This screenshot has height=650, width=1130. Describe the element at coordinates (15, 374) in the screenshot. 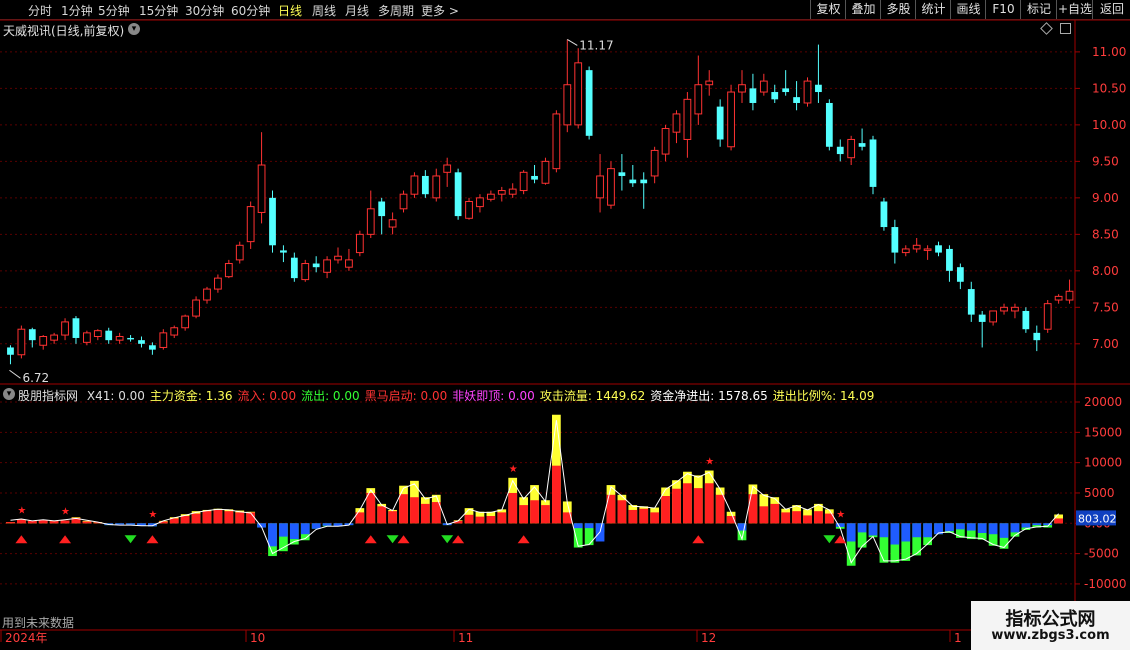

I see `low-pointer` at that location.